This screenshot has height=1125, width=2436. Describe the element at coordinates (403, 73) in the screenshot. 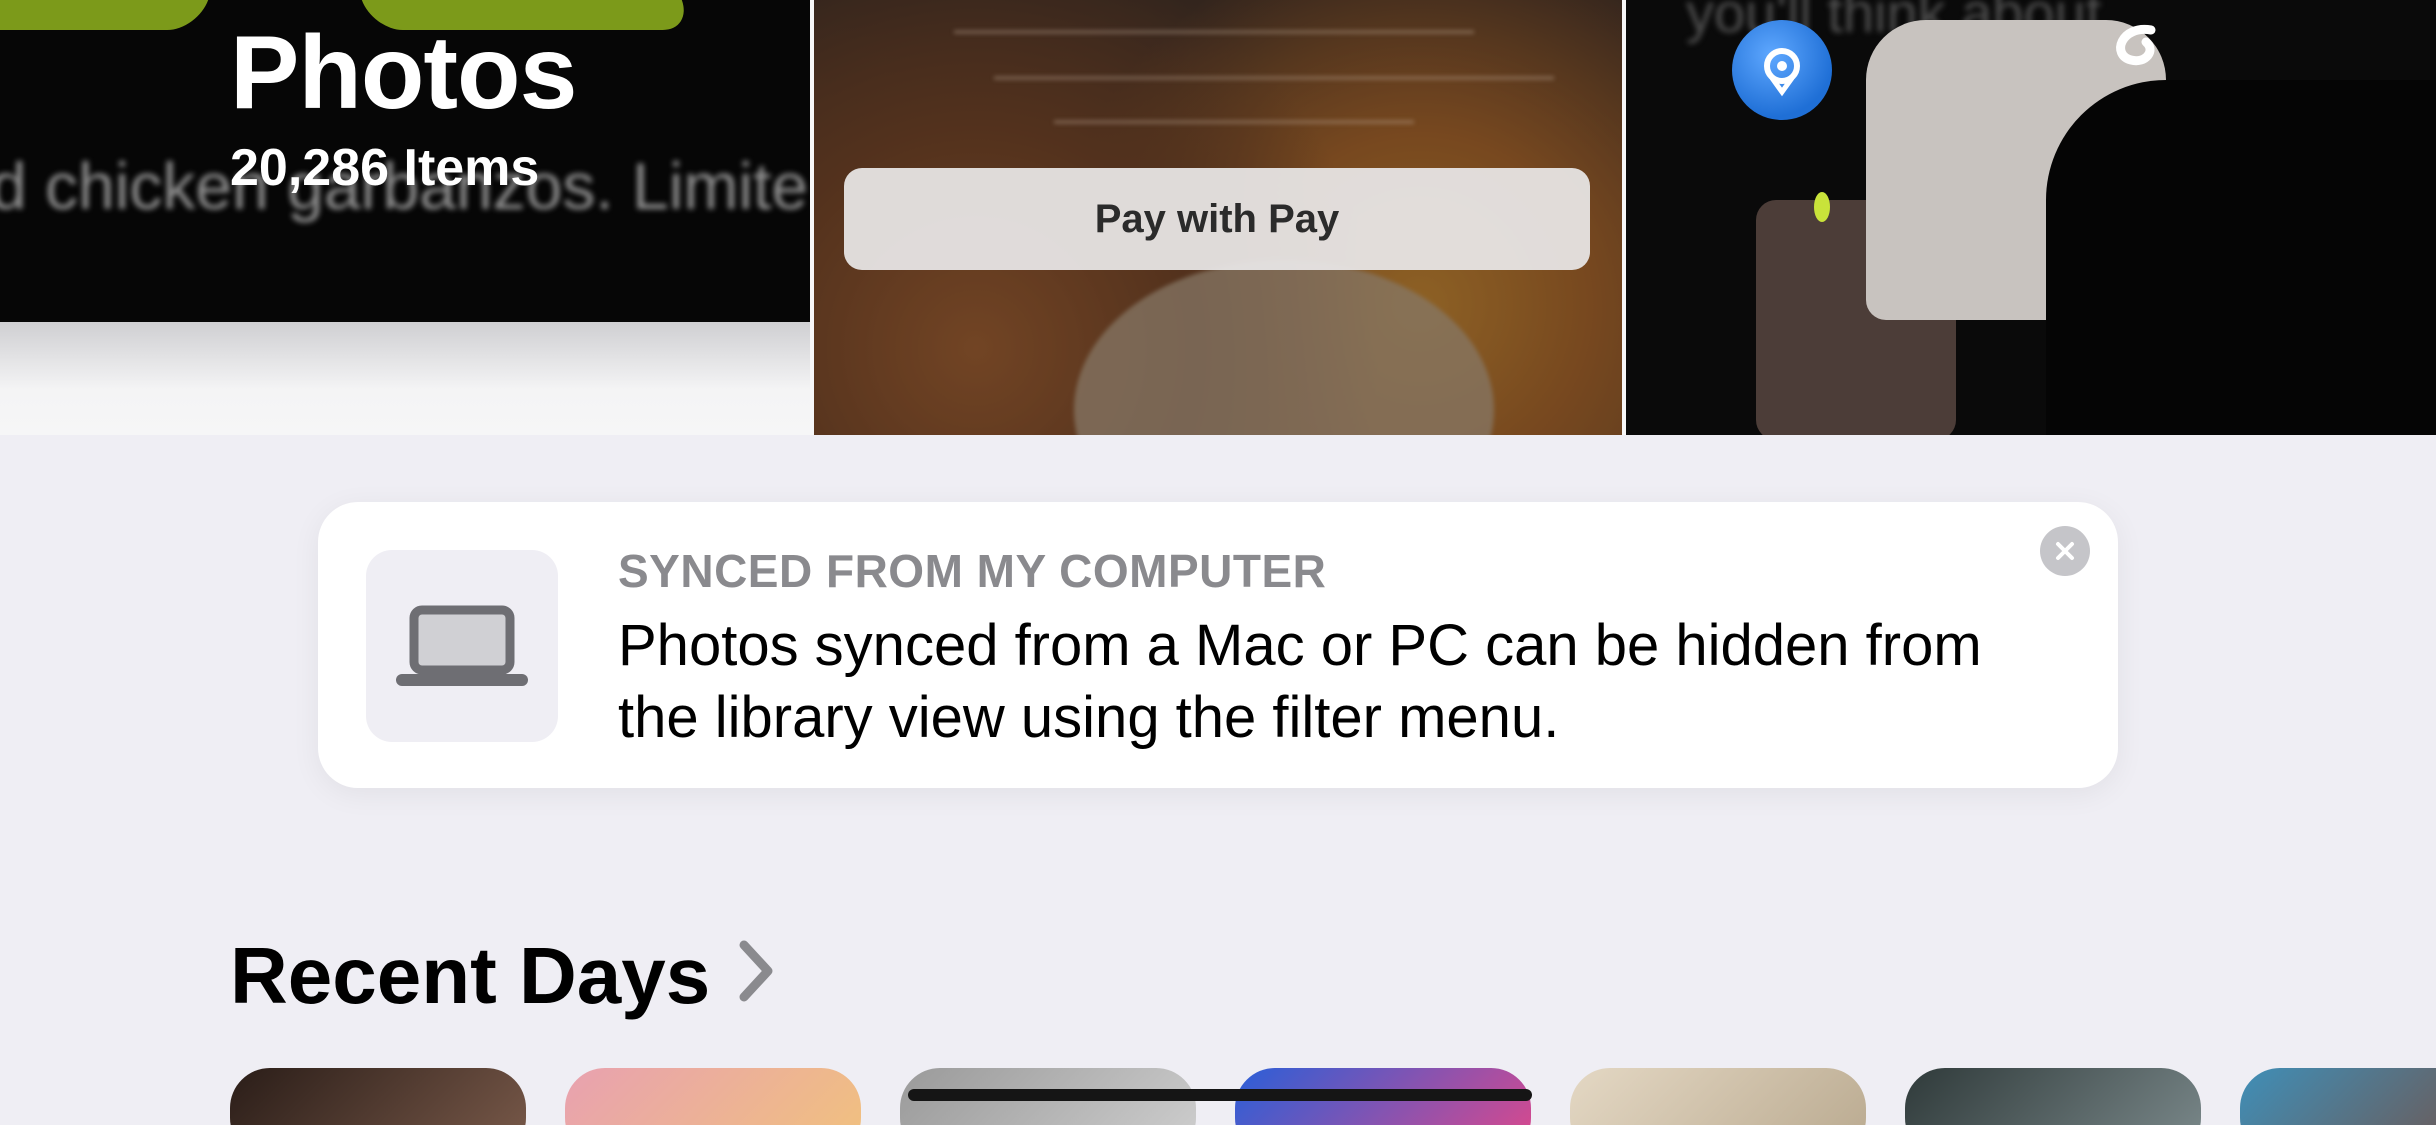

I see `page-title: Photos` at that location.